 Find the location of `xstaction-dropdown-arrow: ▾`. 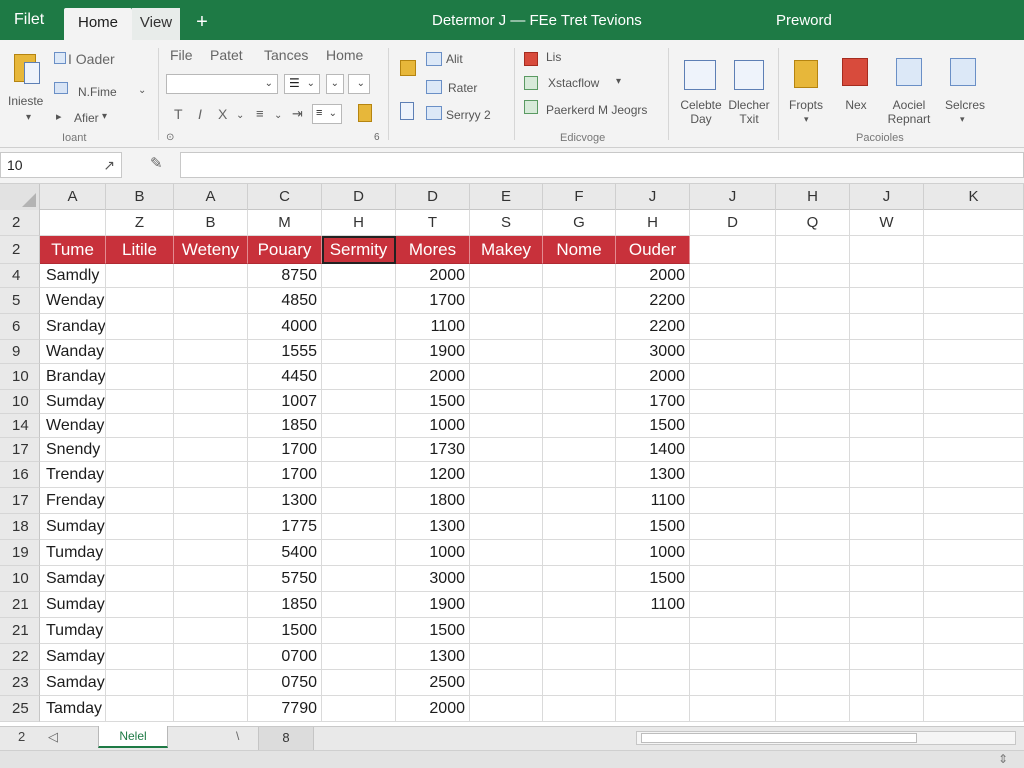

xstaction-dropdown-arrow: ▾ is located at coordinates (618, 81).